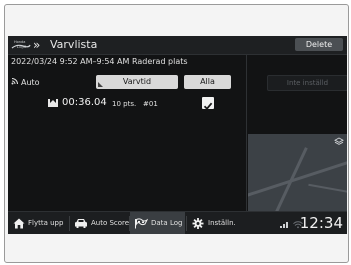  Describe the element at coordinates (37, 45) in the screenshot. I see `chevron-right-icon: »` at that location.